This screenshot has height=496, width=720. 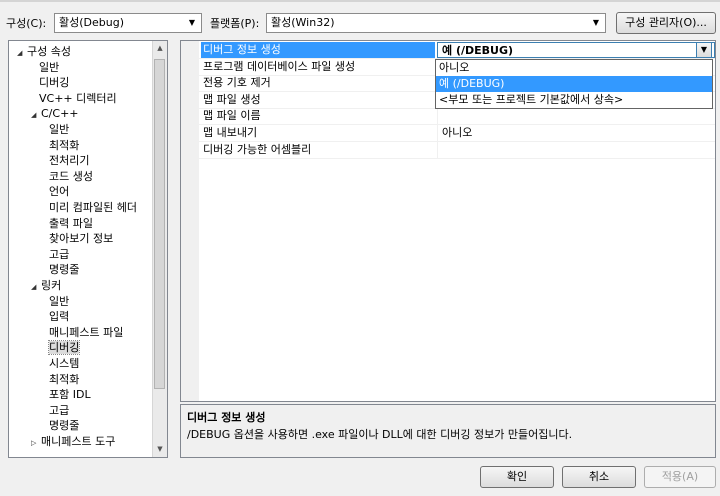 What do you see at coordinates (279, 66) in the screenshot?
I see `property-name: 프로그램 데이터베이스 파일 생성` at bounding box center [279, 66].